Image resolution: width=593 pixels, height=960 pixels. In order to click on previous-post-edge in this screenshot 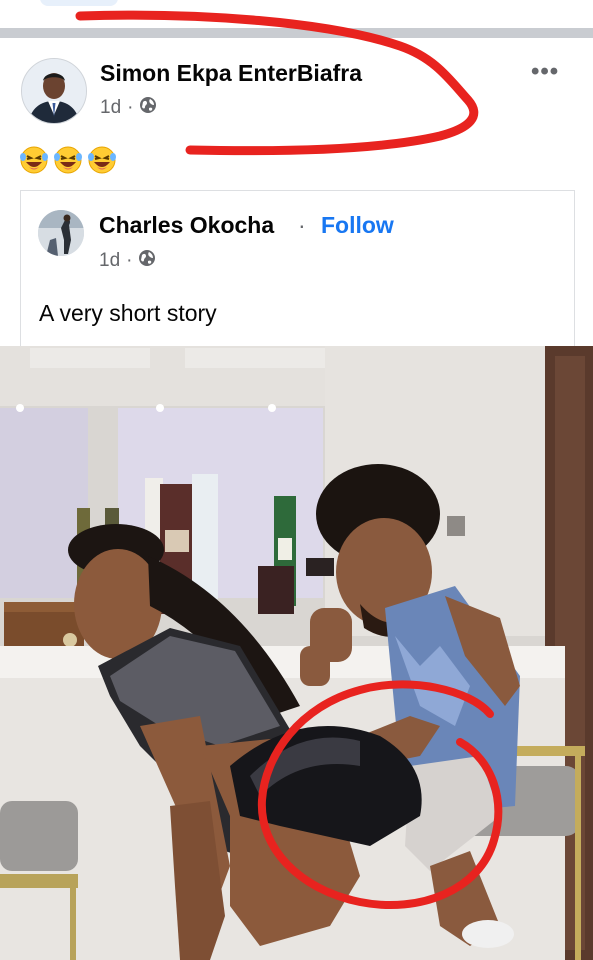, I will do `click(296, 14)`.